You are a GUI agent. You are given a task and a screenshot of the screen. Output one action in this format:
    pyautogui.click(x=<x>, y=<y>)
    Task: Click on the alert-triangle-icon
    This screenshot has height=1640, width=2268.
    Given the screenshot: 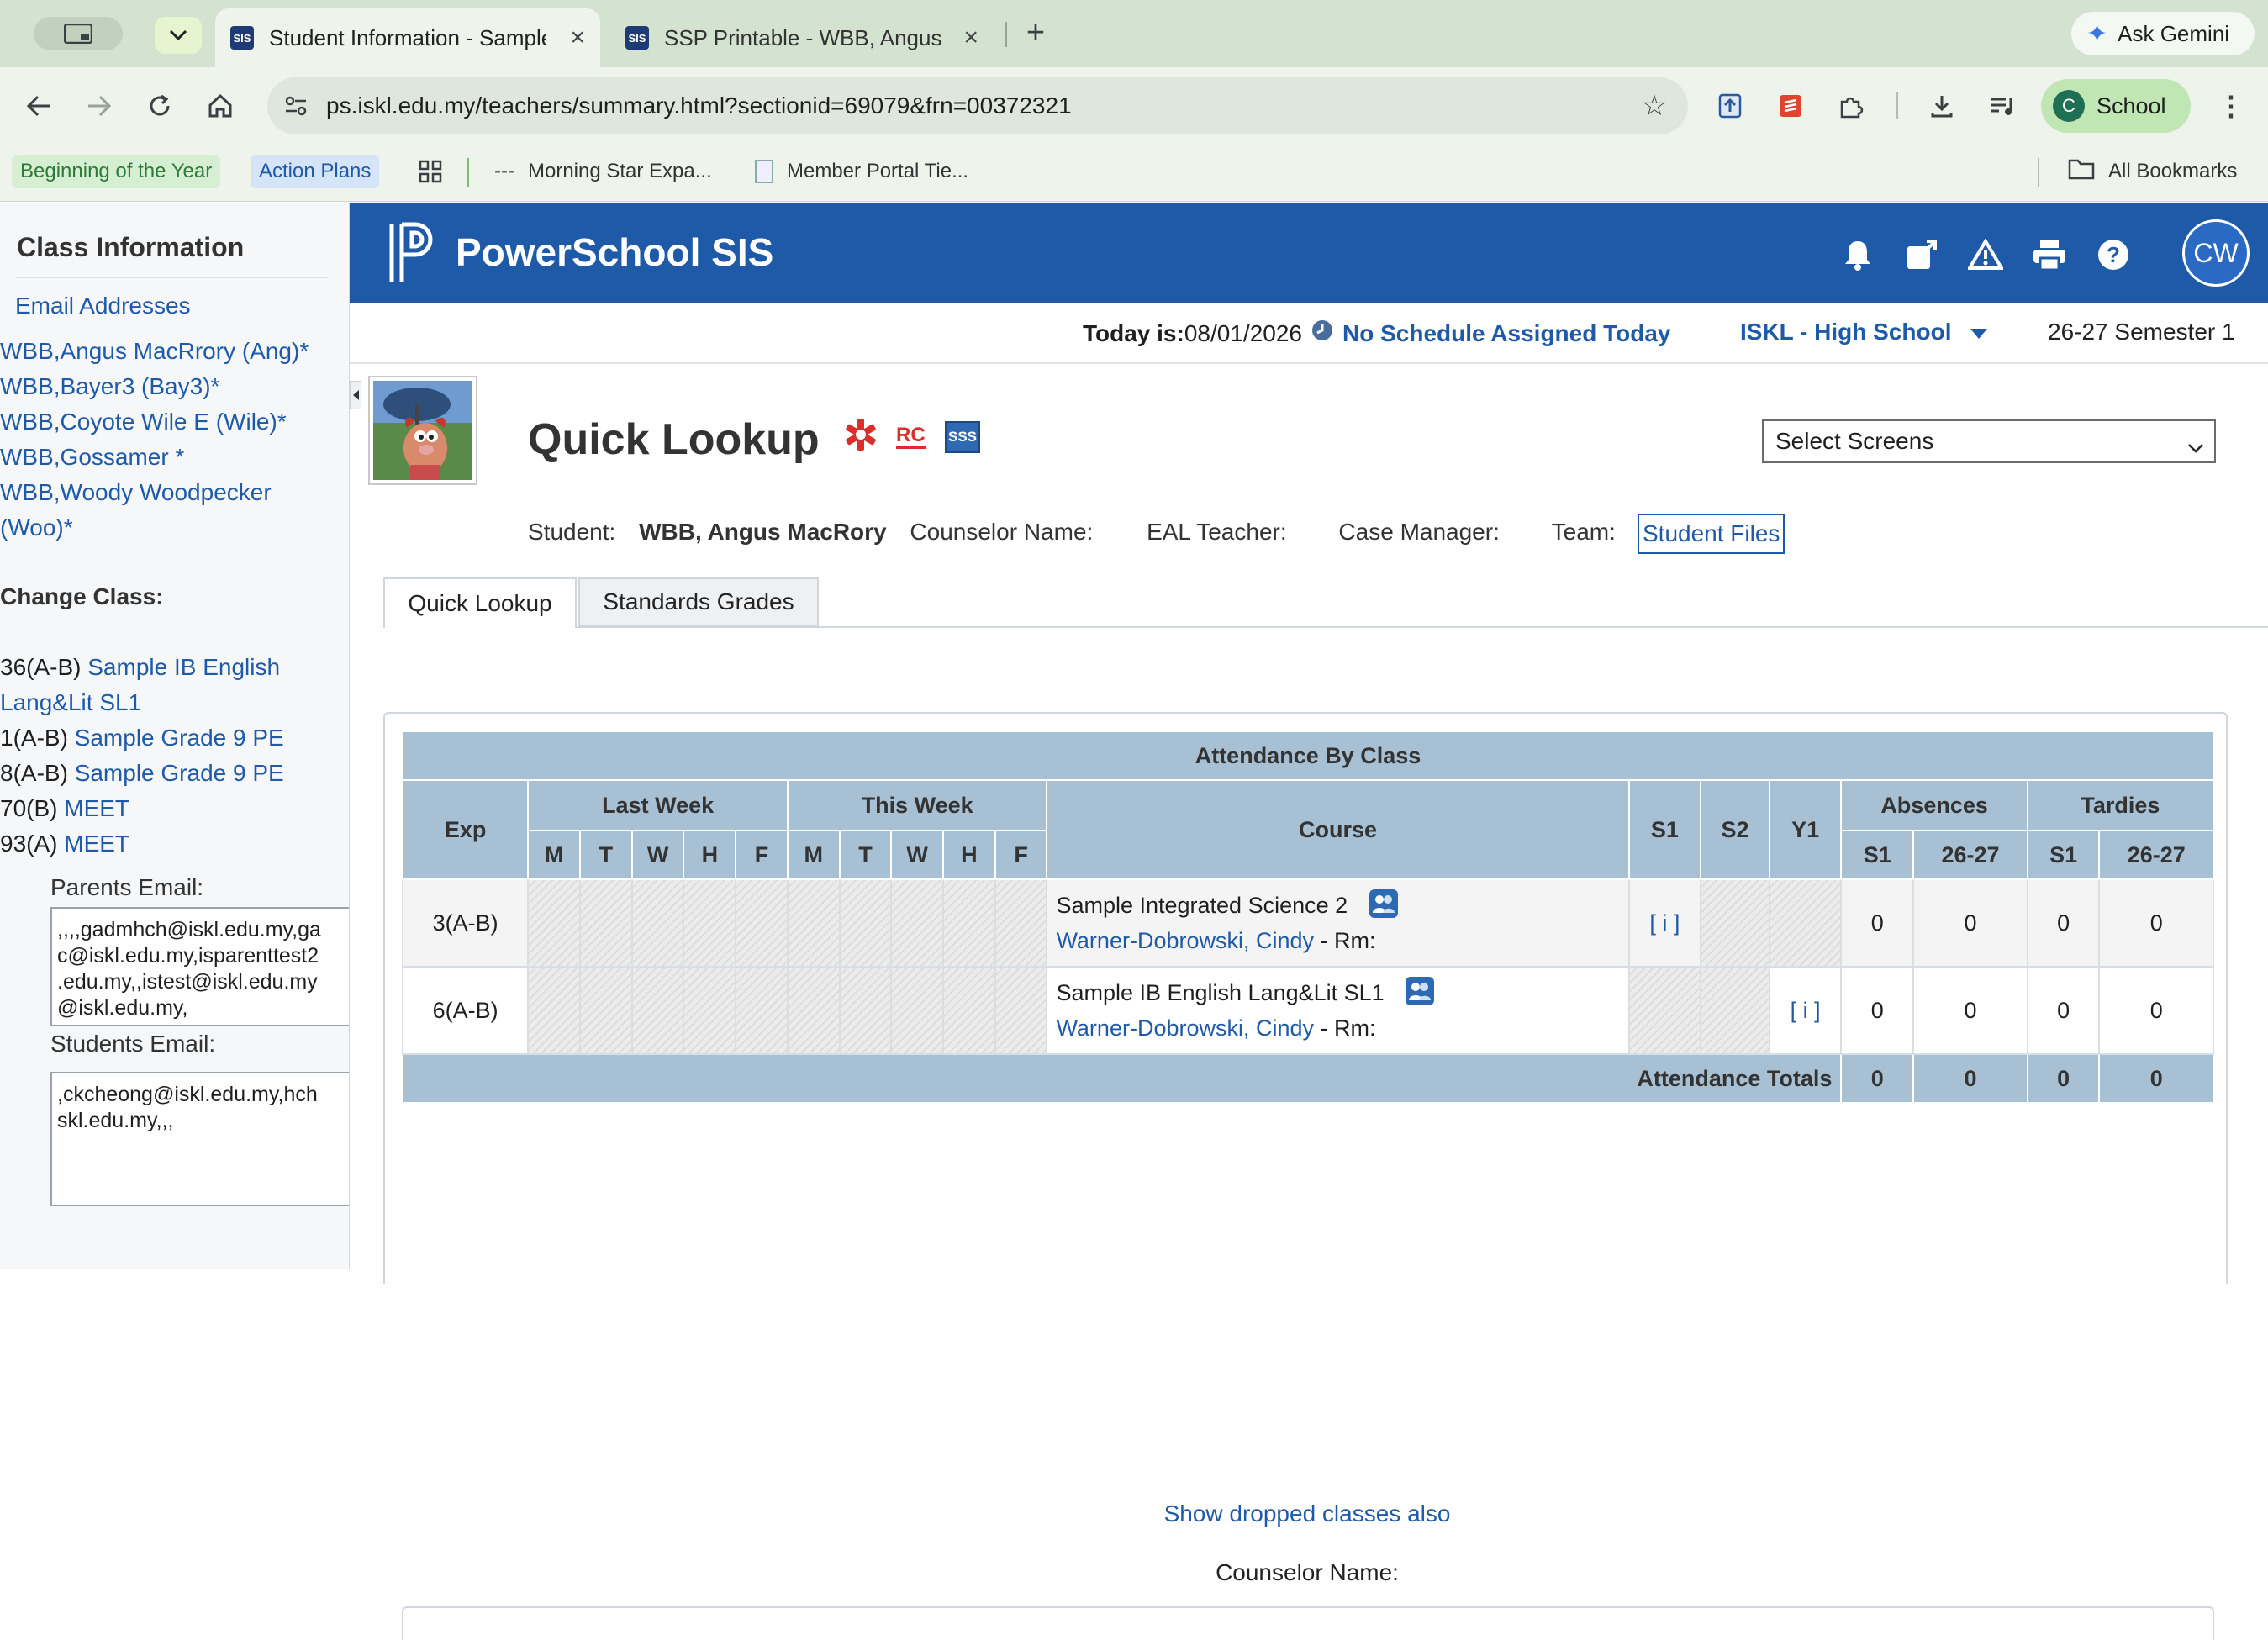 What is the action you would take?
    pyautogui.click(x=1985, y=254)
    